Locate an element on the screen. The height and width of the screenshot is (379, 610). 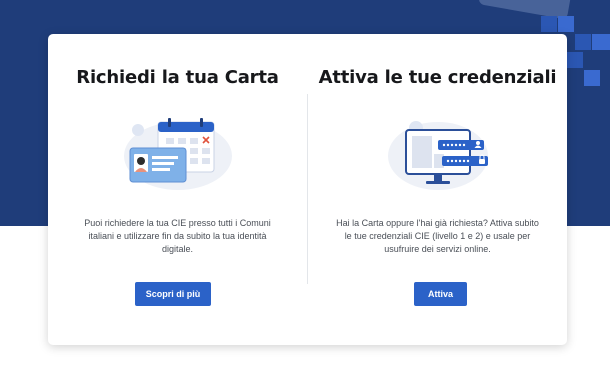
activate-credentials-title: Attiva le tue credenziali is located at coordinates (437, 77).